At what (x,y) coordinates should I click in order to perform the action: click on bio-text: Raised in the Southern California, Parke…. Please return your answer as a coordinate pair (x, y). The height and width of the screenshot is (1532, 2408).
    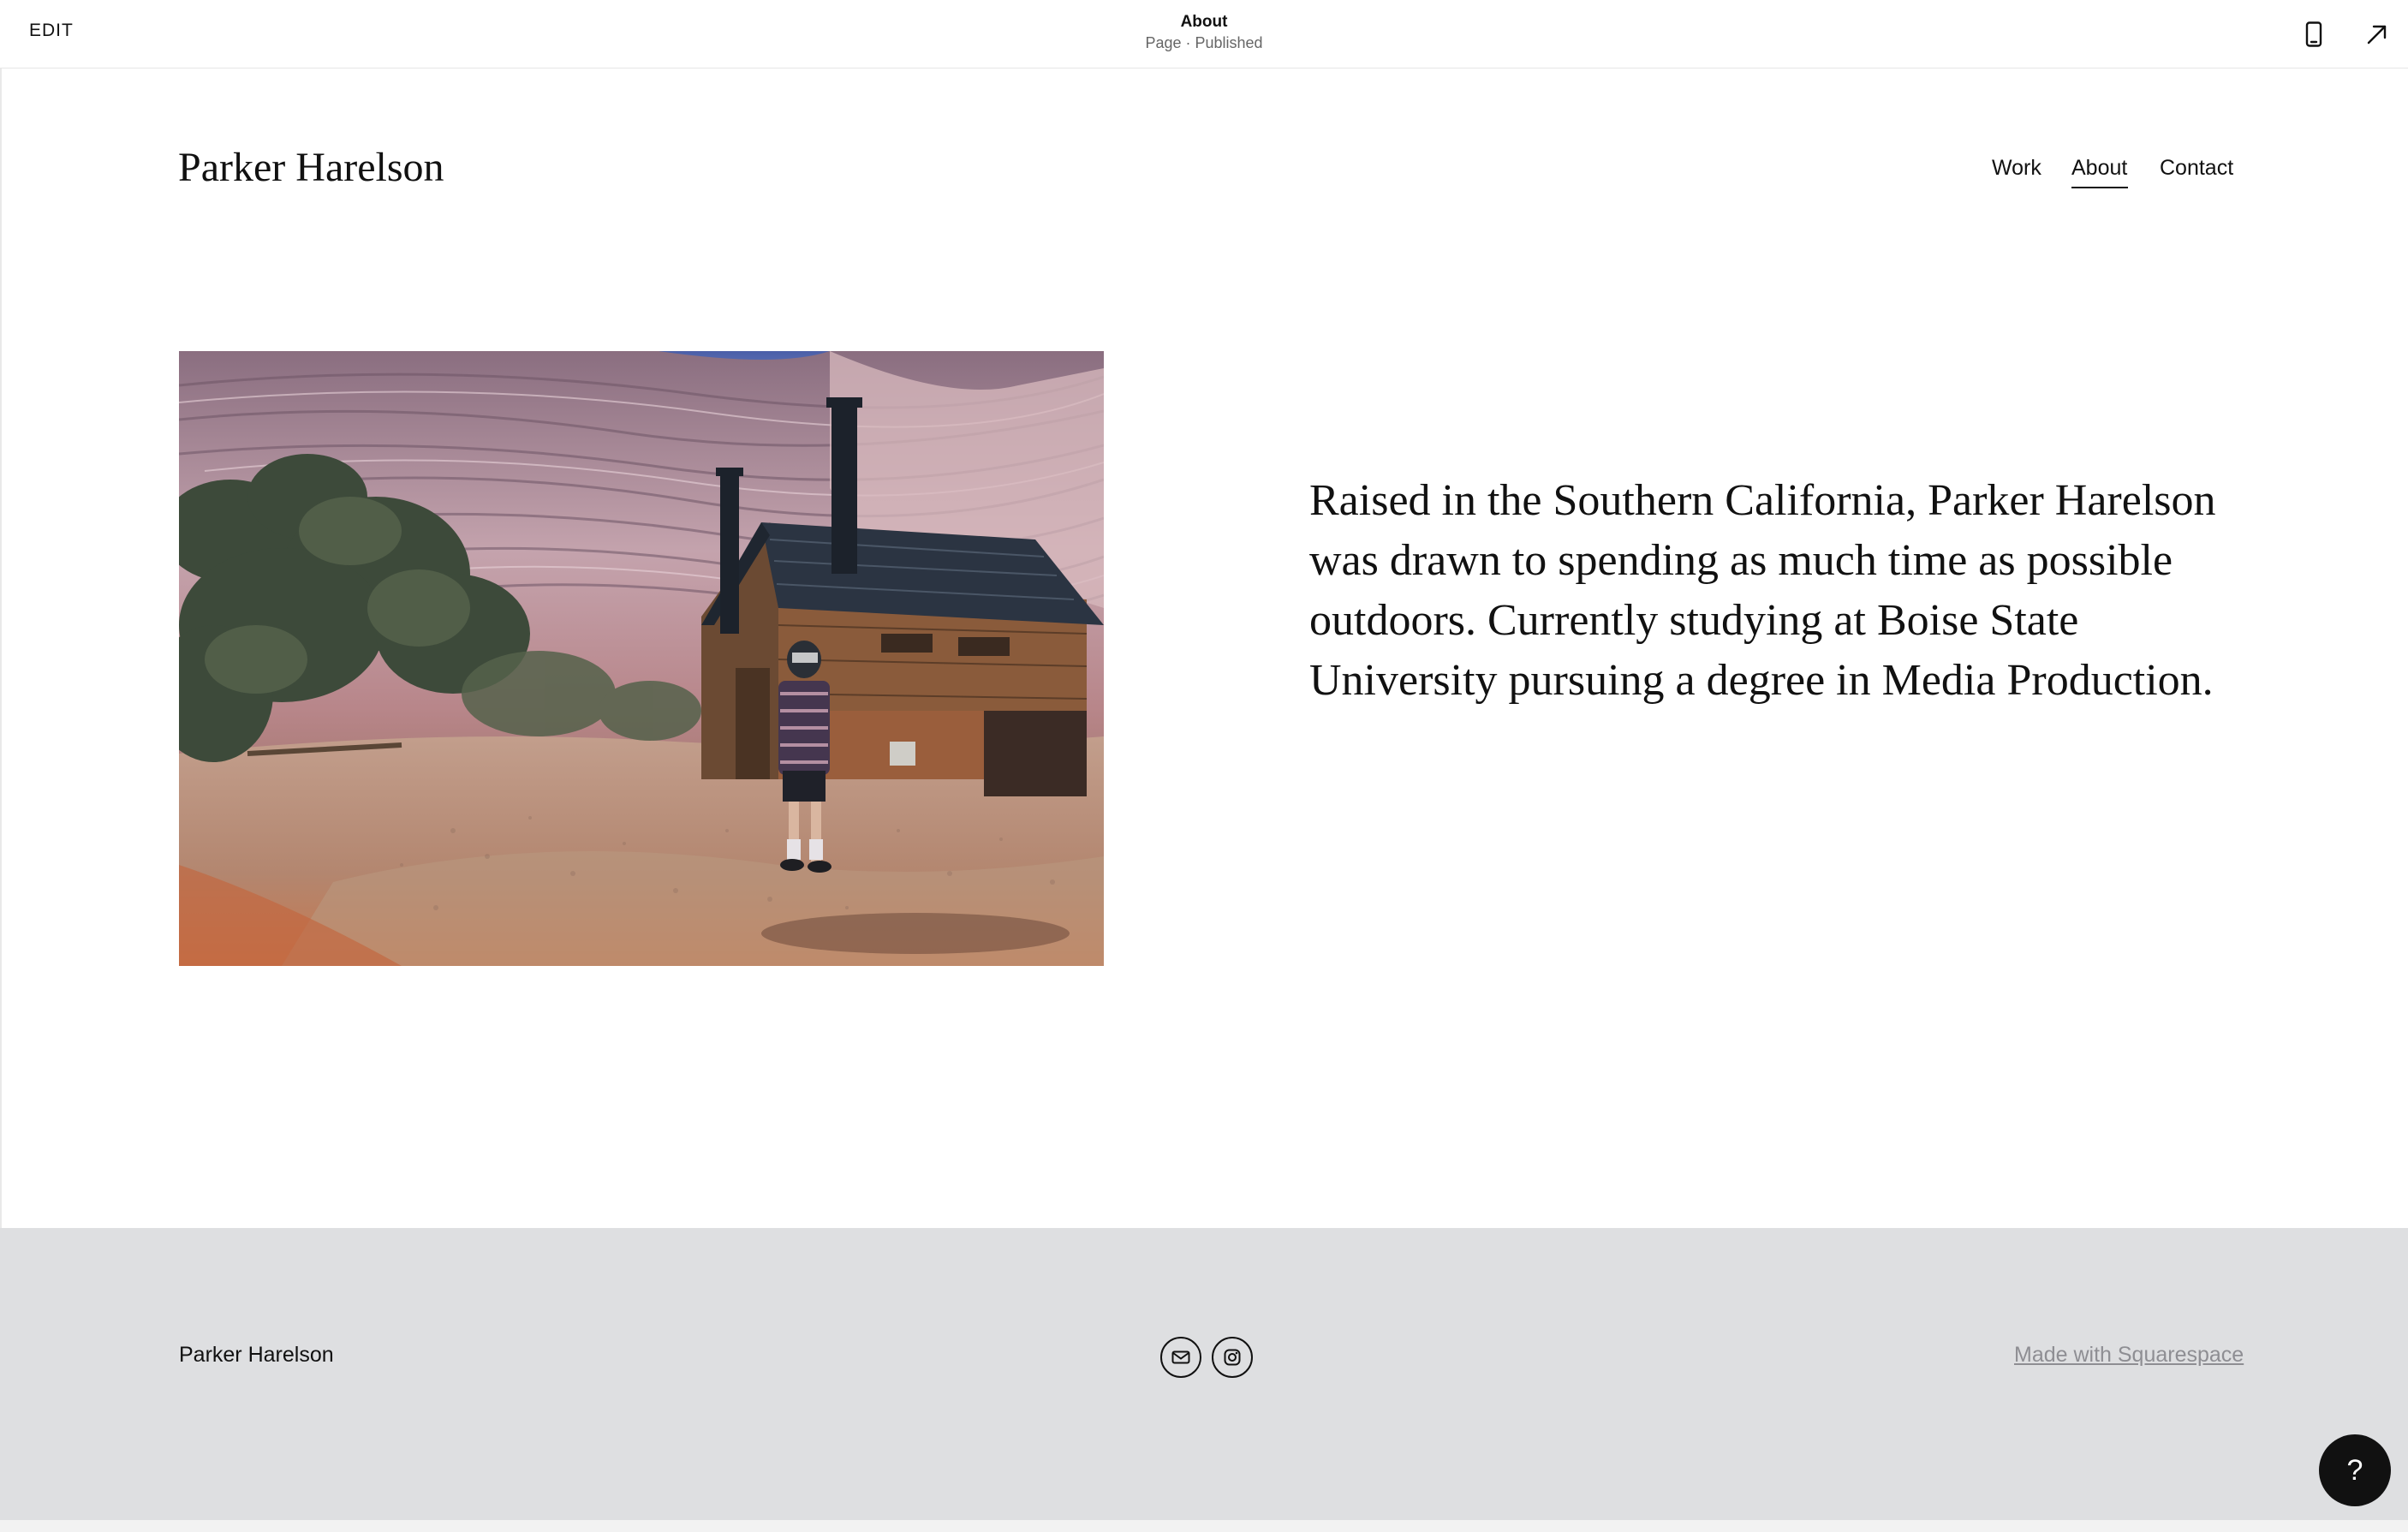
    Looking at the image, I should click on (1762, 590).